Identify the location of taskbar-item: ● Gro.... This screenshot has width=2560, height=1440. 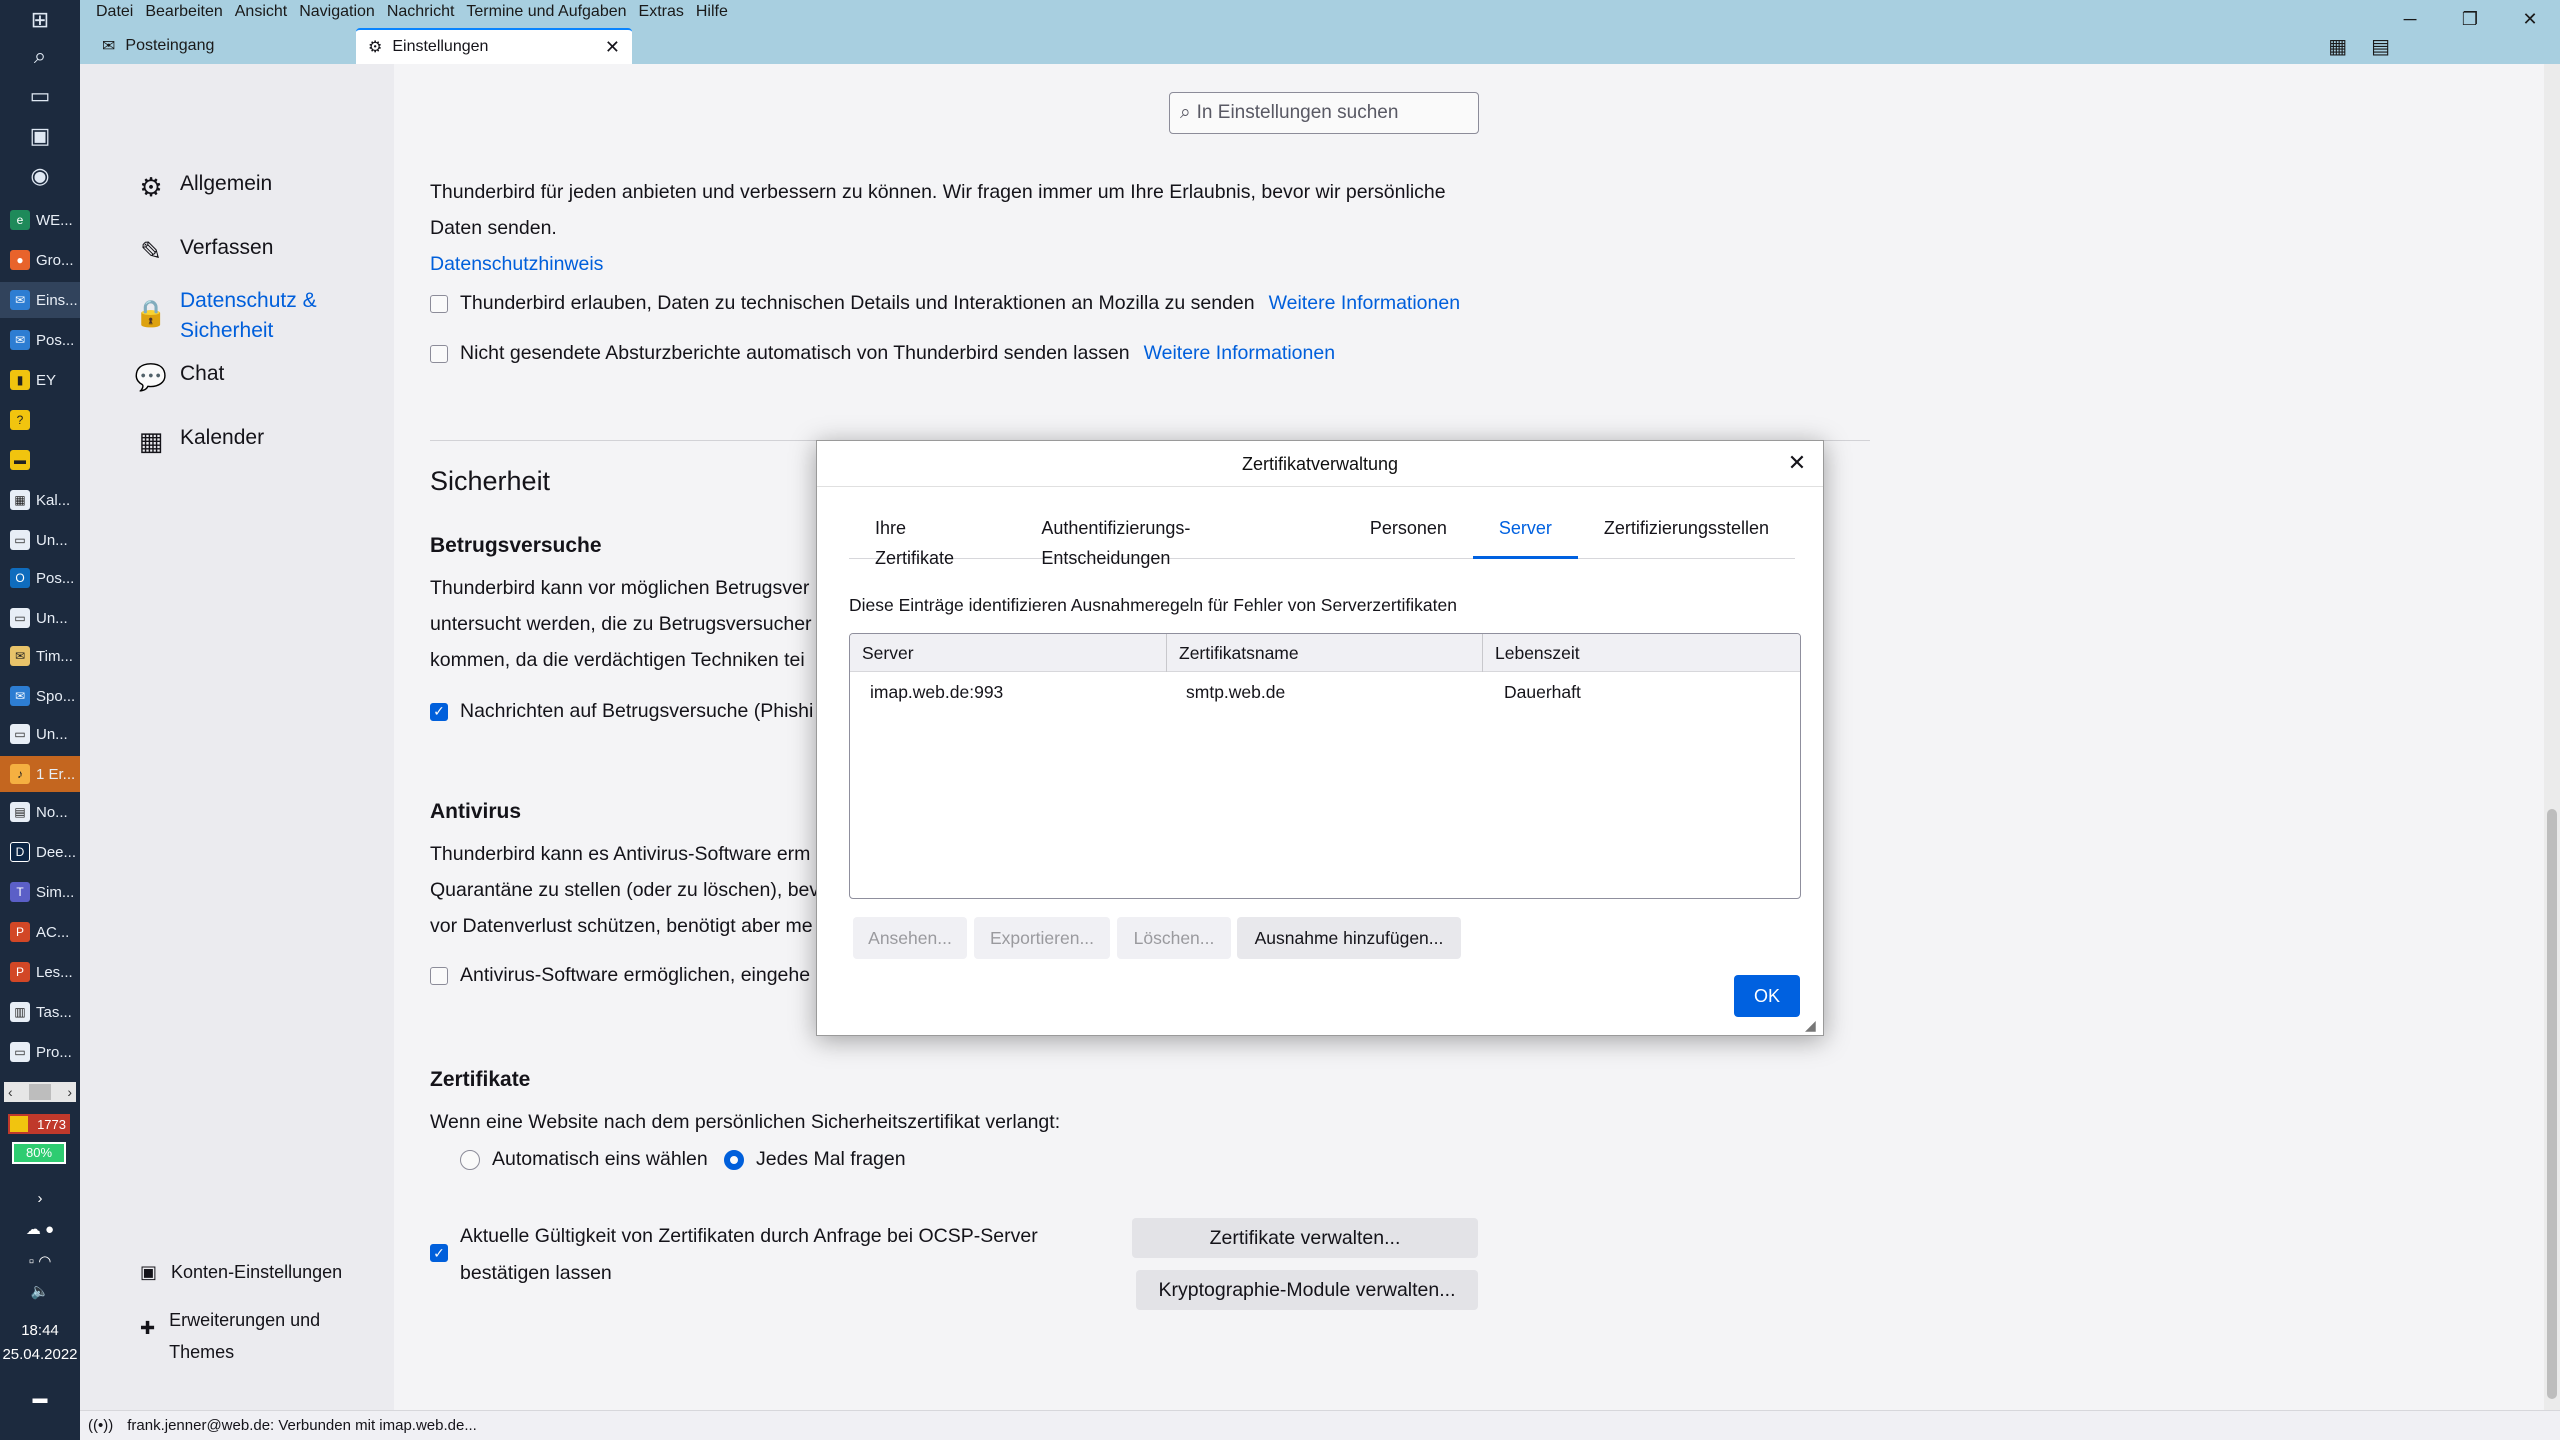
(40, 260).